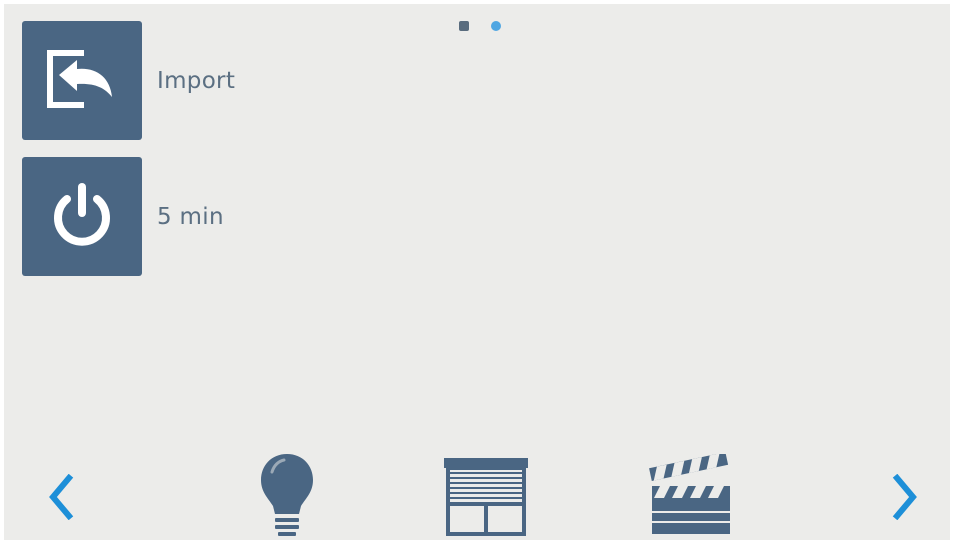 Image resolution: width=954 pixels, height=544 pixels. I want to click on clapperboard-icon, so click(690, 496).